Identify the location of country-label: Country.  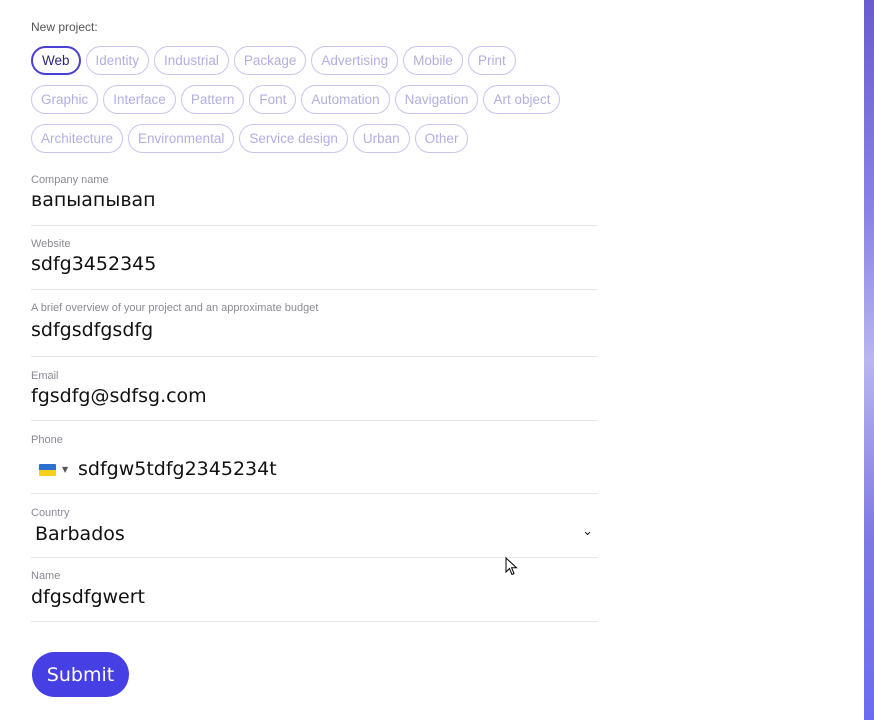
(50, 513).